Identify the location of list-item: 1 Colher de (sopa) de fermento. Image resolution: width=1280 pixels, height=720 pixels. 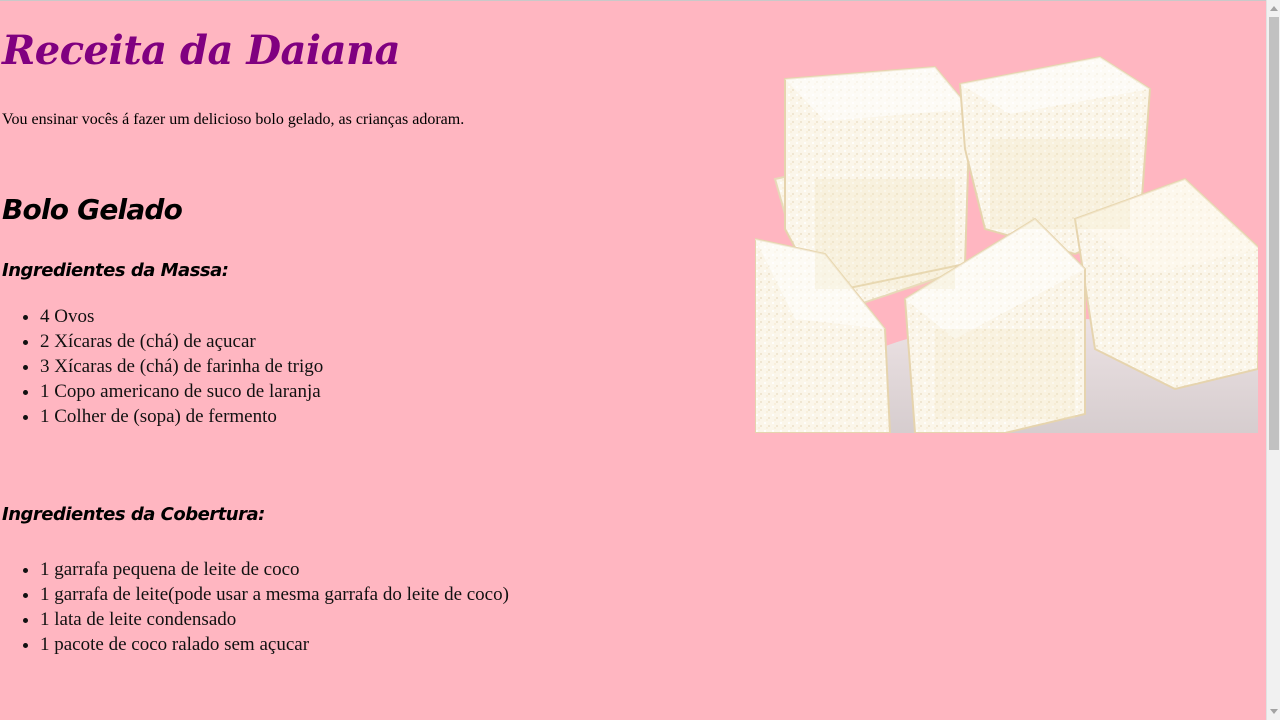
(181, 416).